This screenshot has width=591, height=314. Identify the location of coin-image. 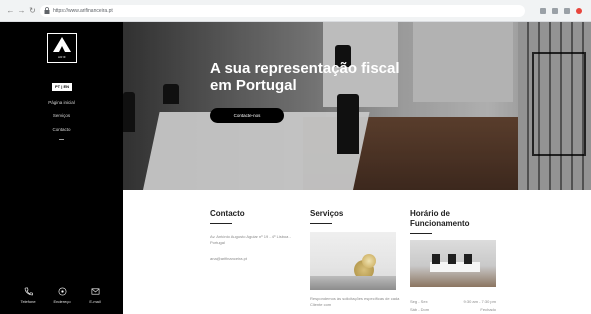
(369, 261).